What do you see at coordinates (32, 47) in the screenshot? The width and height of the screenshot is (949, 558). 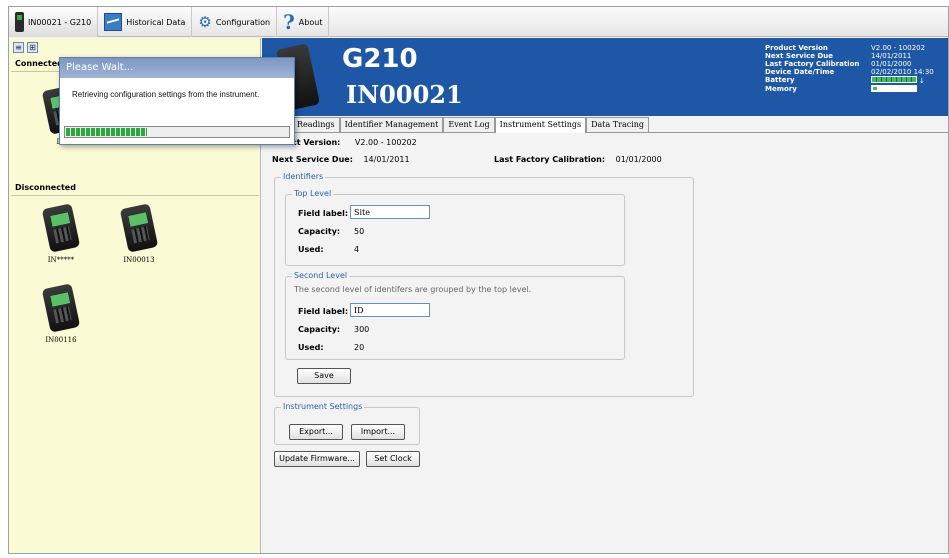 I see `grid-view-icon: ⊞` at bounding box center [32, 47].